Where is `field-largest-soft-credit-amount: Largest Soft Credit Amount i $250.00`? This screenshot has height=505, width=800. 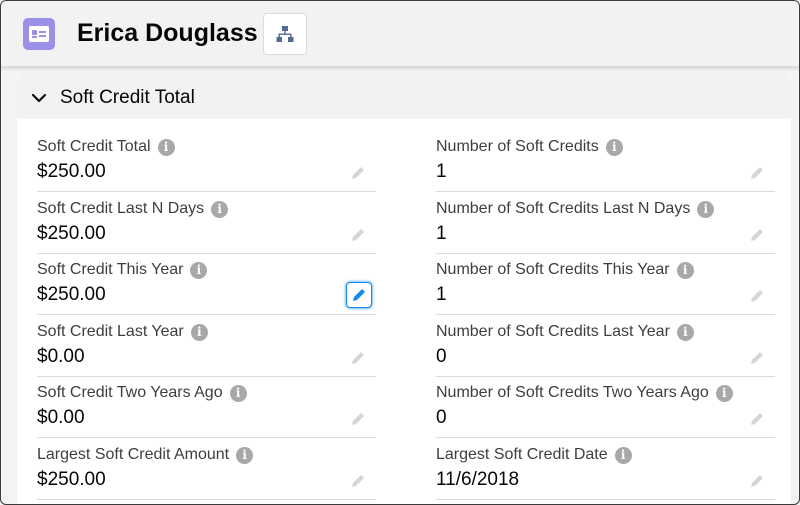
field-largest-soft-credit-amount: Largest Soft Credit Amount i $250.00 is located at coordinates (206, 471).